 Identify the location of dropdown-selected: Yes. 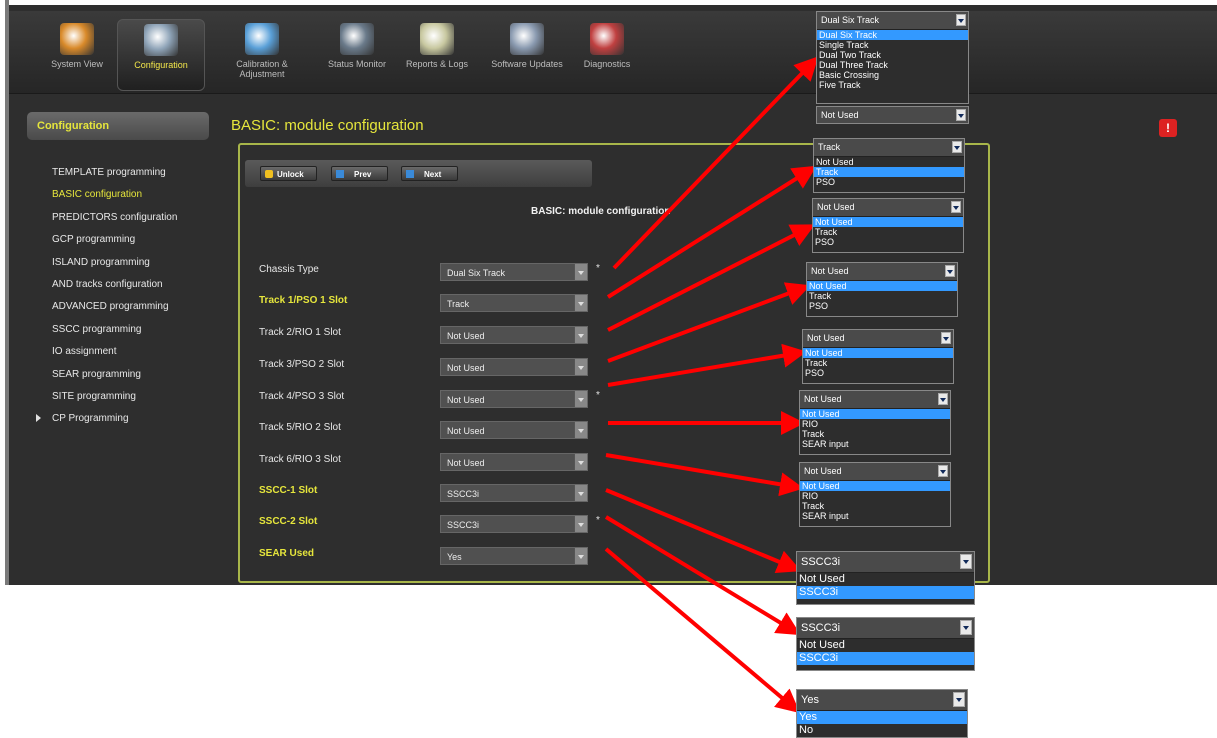
(882, 700).